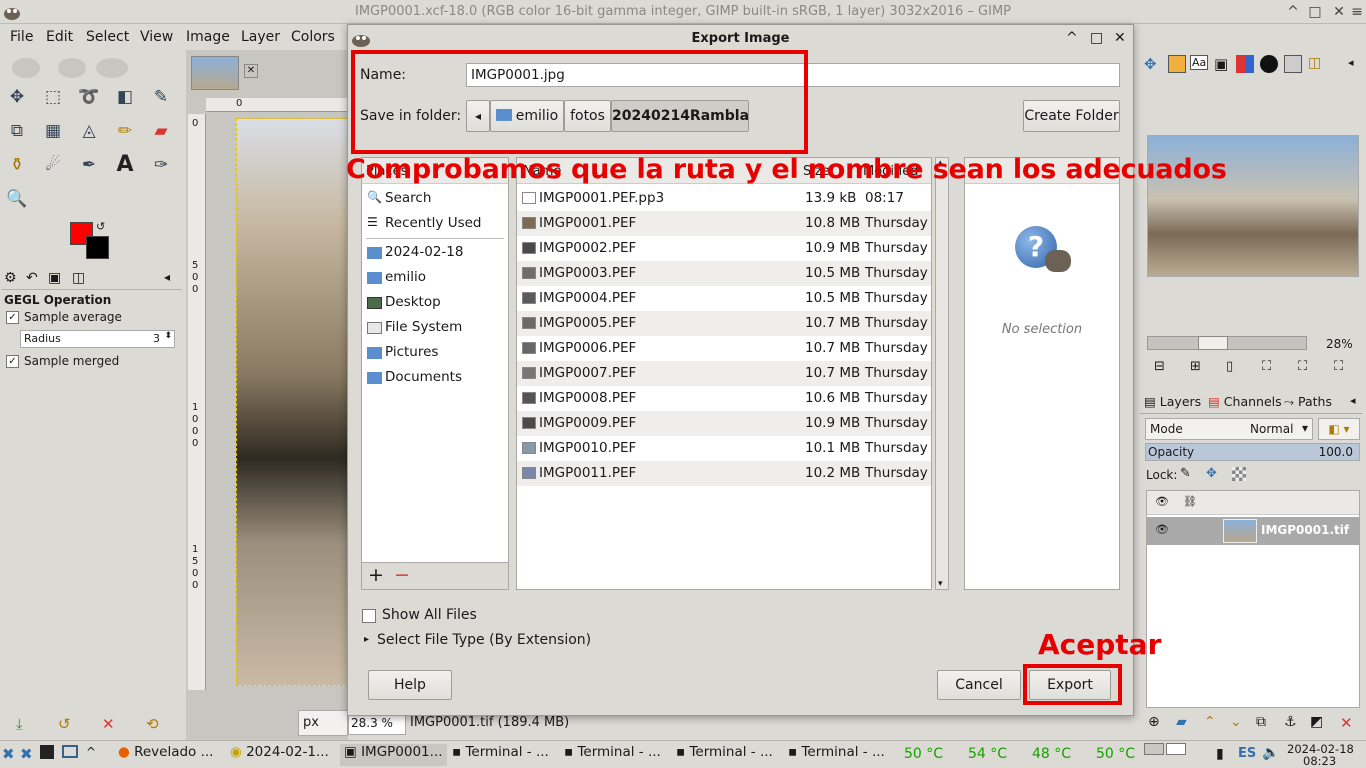  Describe the element at coordinates (377, 724) in the screenshot. I see `zoom-field: 28.3 %` at that location.